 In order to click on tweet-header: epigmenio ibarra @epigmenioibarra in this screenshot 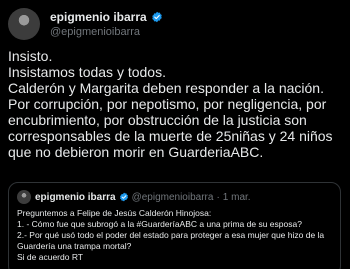, I will do `click(85, 24)`.